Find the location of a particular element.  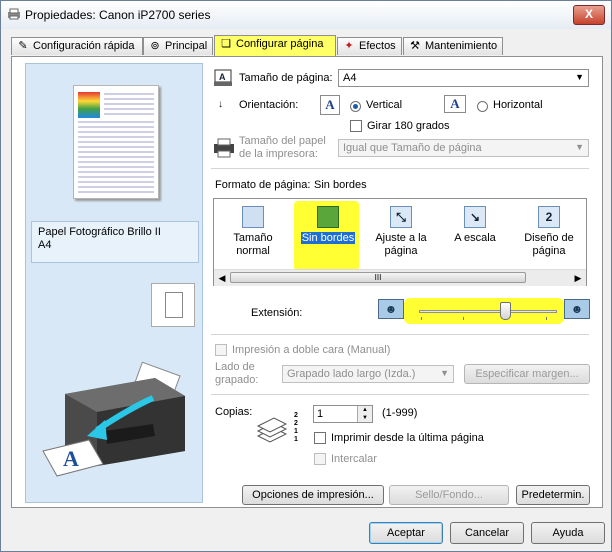

print-last-page-checkbox is located at coordinates (320, 438).